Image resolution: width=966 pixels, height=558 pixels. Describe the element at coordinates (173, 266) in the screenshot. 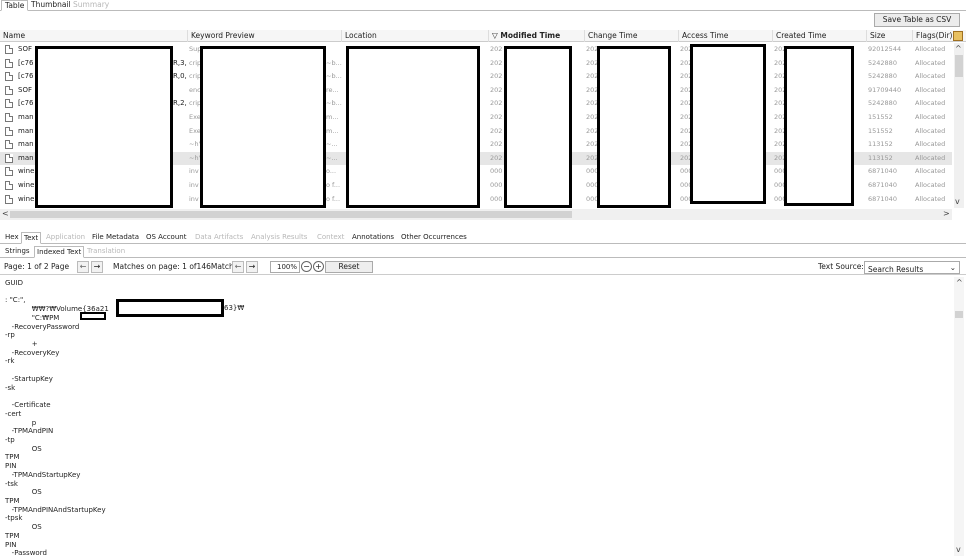

I see `matches-indicator: Matches on page: 1 of146Match` at that location.